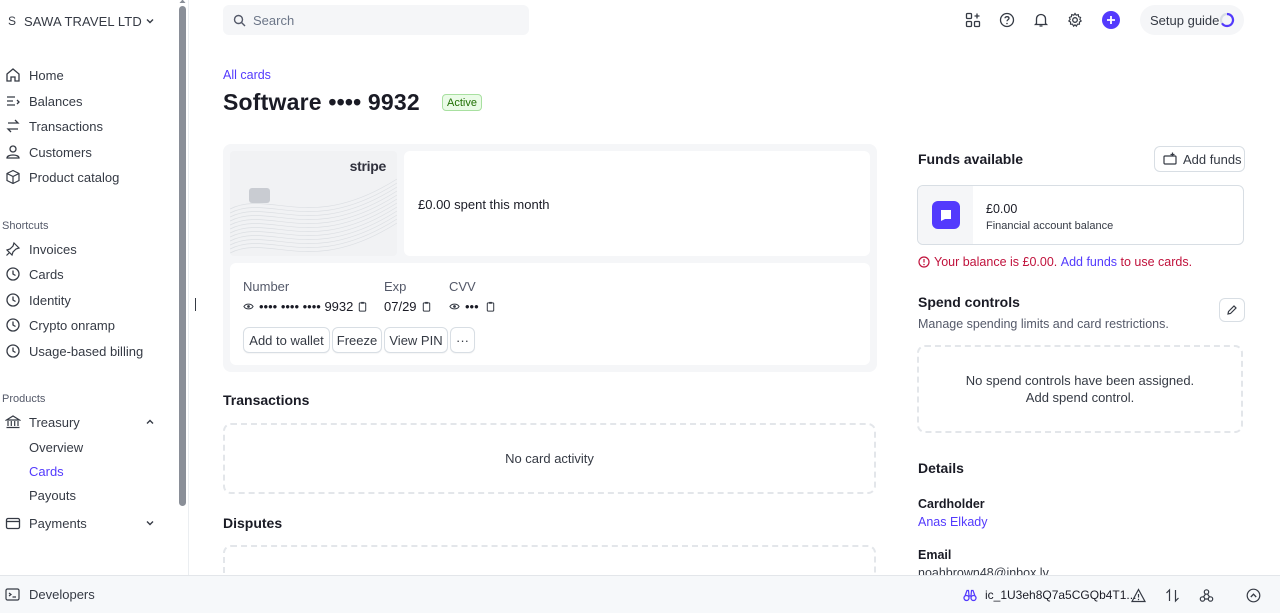 Image resolution: width=1280 pixels, height=613 pixels. I want to click on card-number-value: •••• •••• •••• 9932, so click(306, 306).